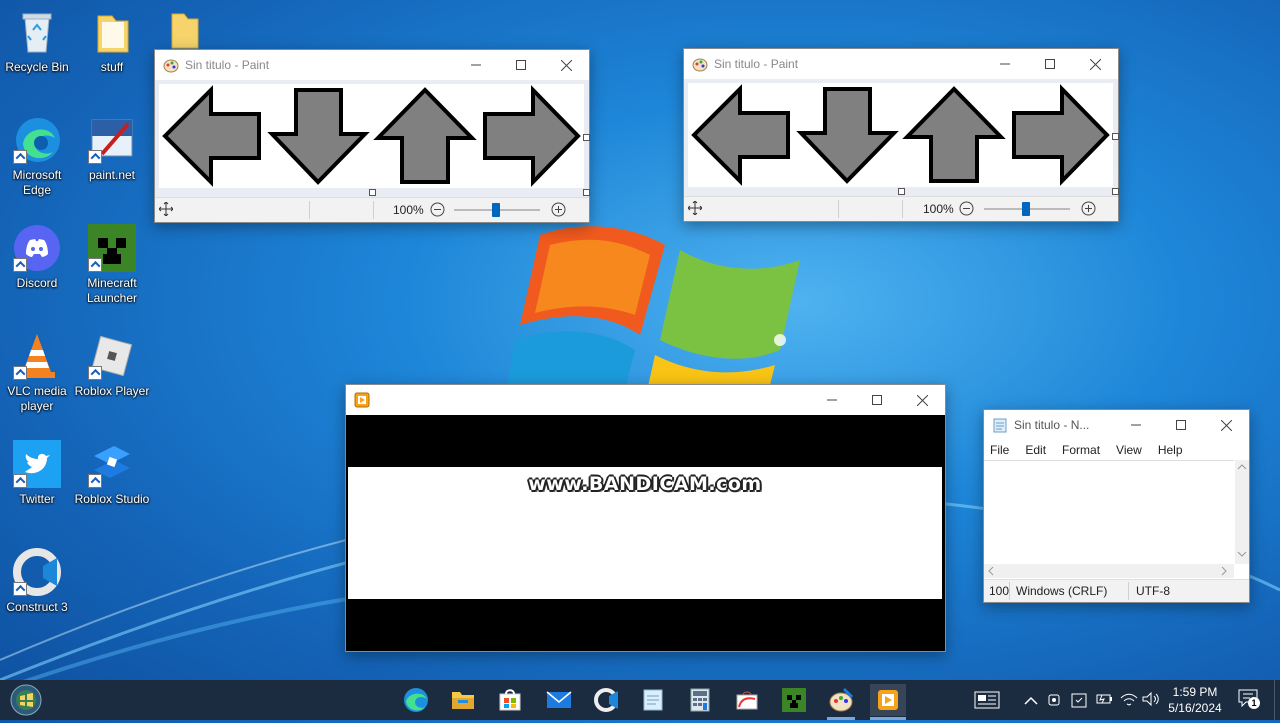  What do you see at coordinates (999, 591) in the screenshot?
I see `status-zoom: 100` at bounding box center [999, 591].